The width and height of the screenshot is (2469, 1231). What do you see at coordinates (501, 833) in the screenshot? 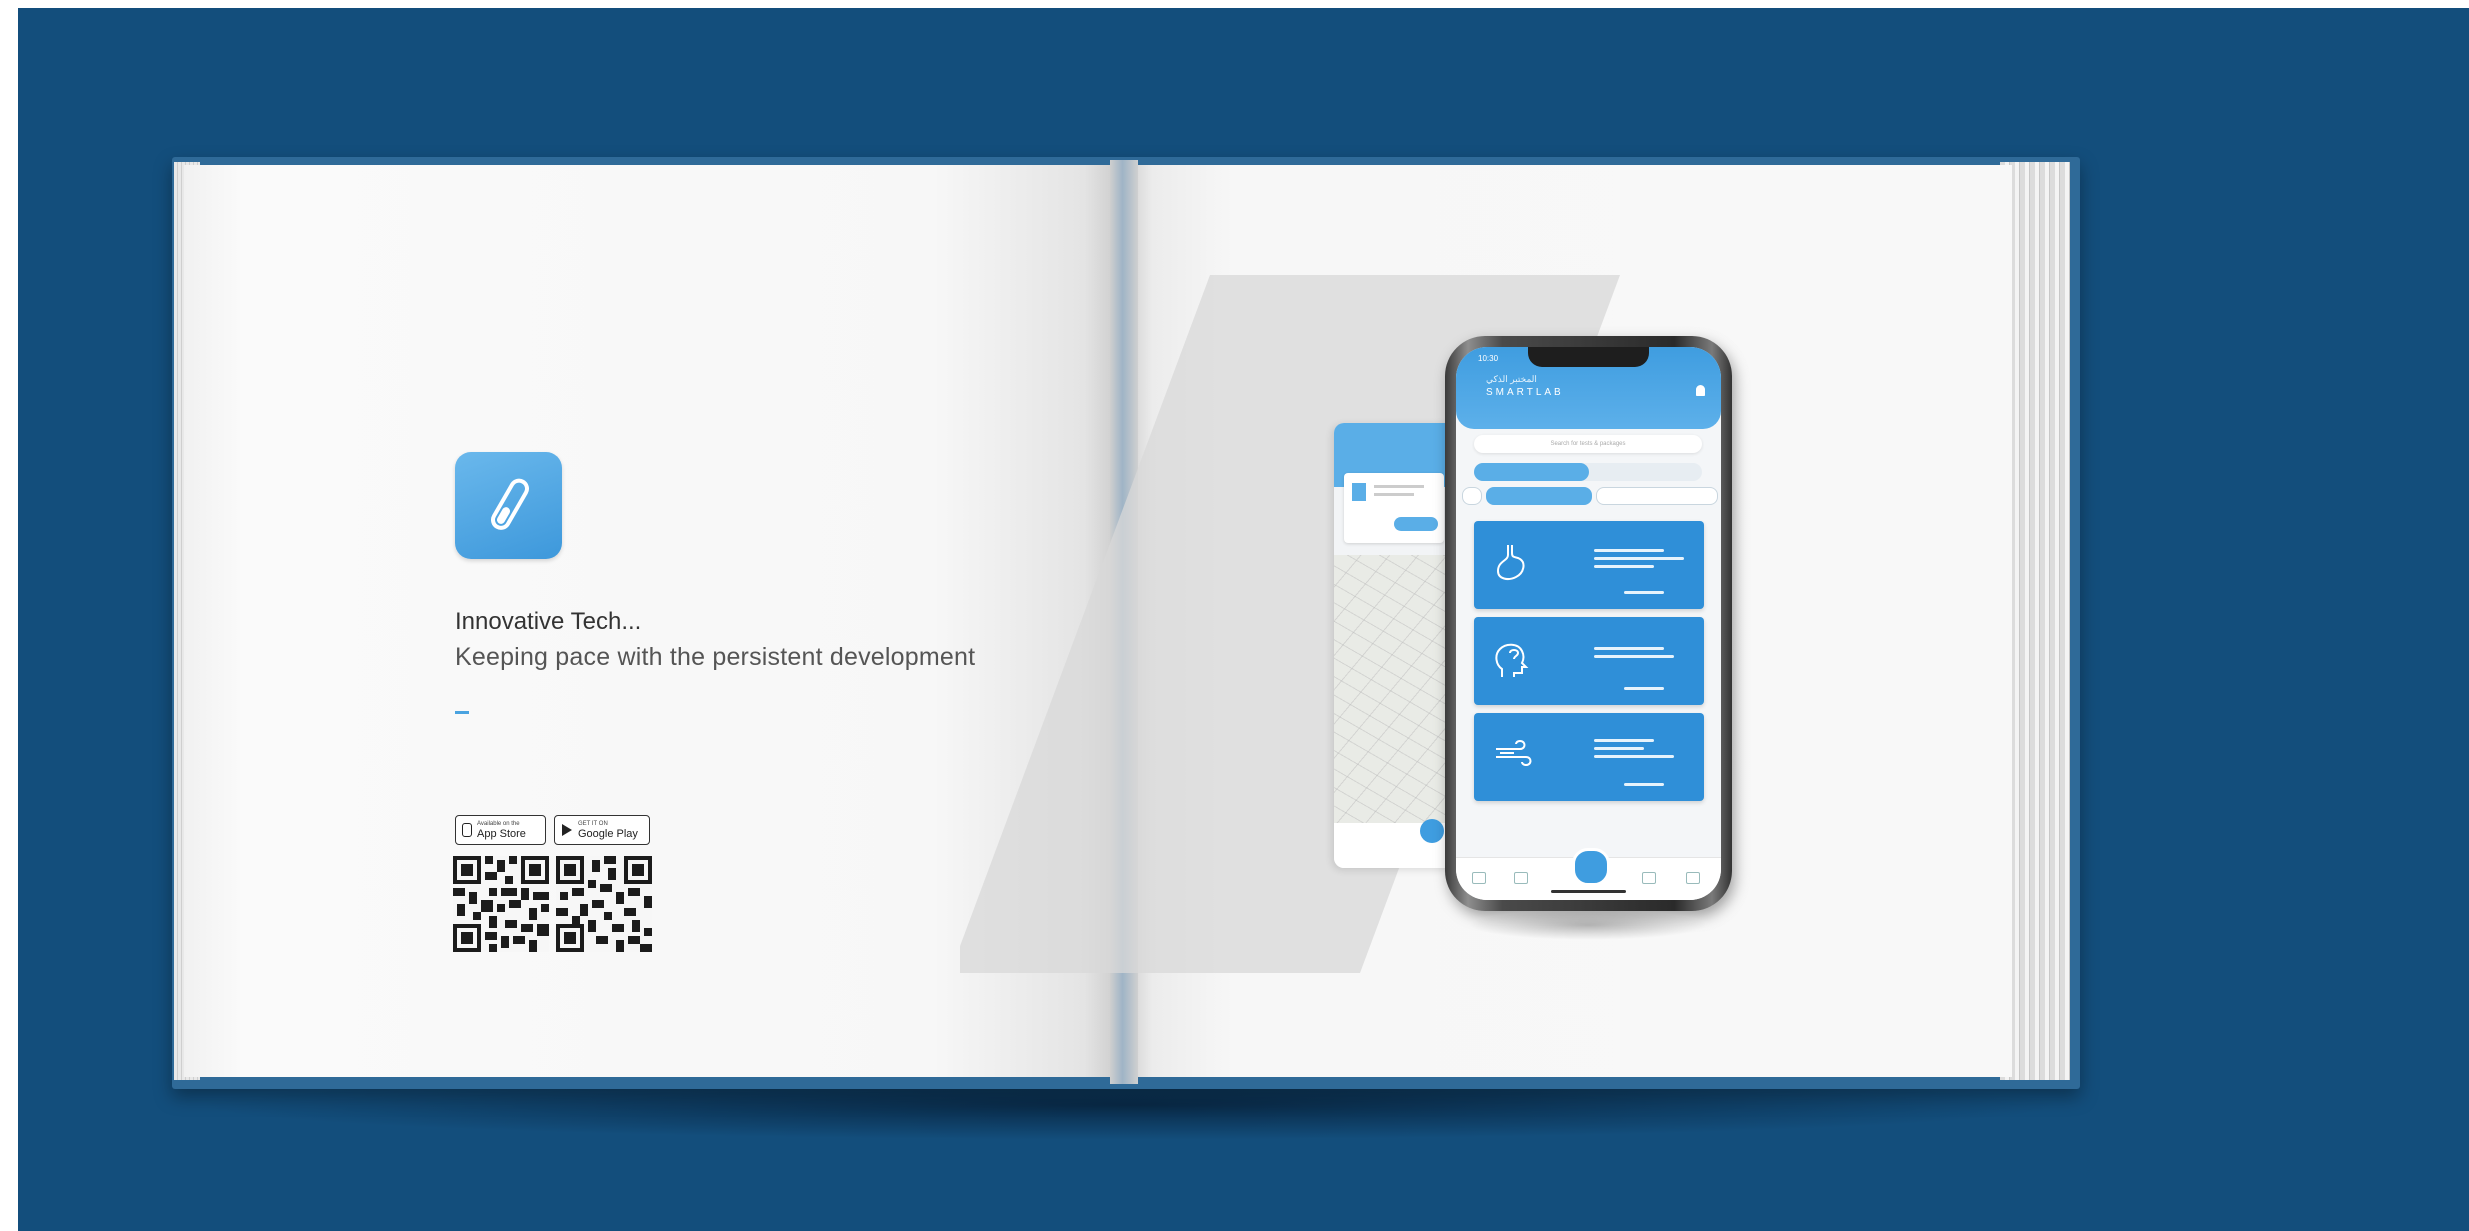
I see `app-store-big-text: App Store` at bounding box center [501, 833].